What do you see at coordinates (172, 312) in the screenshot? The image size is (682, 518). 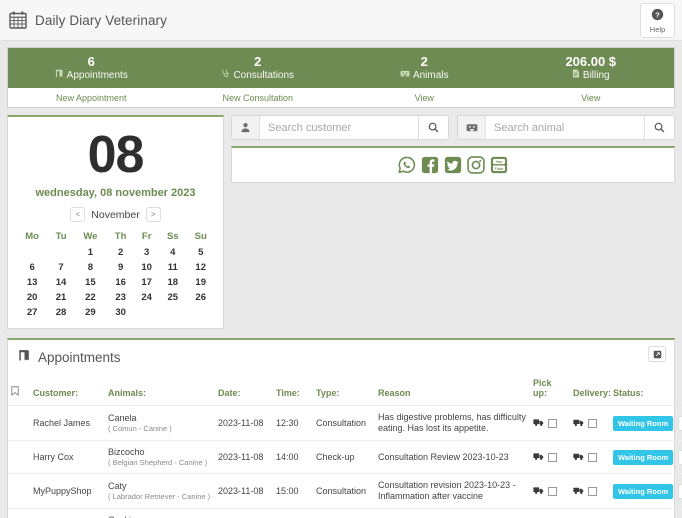 I see `calendar-day-empty` at bounding box center [172, 312].